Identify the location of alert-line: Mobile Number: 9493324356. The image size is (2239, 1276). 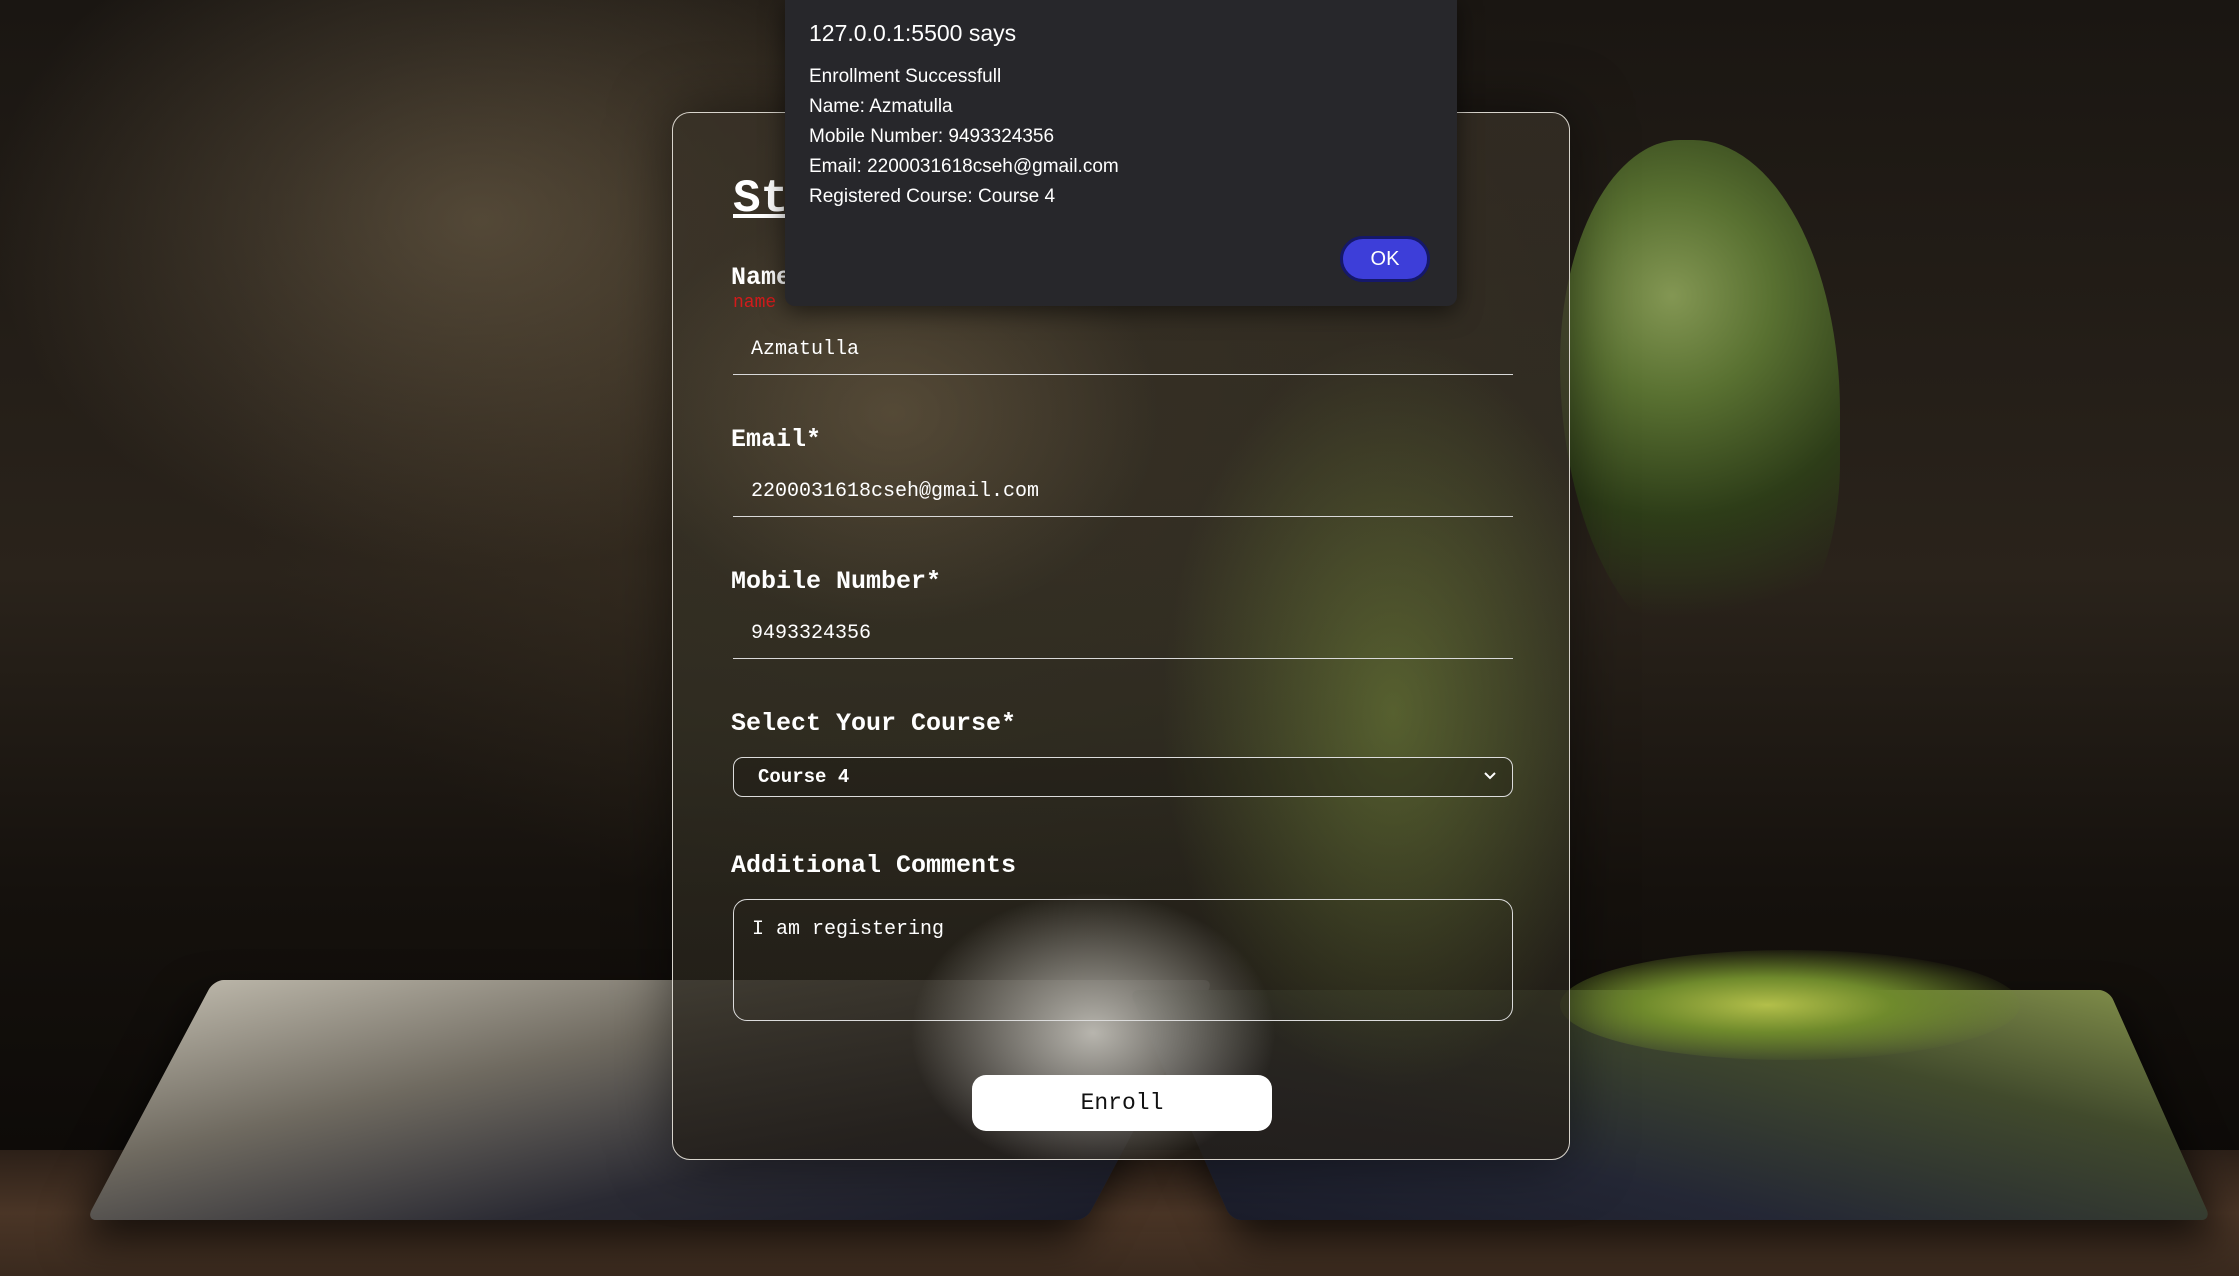
(932, 136).